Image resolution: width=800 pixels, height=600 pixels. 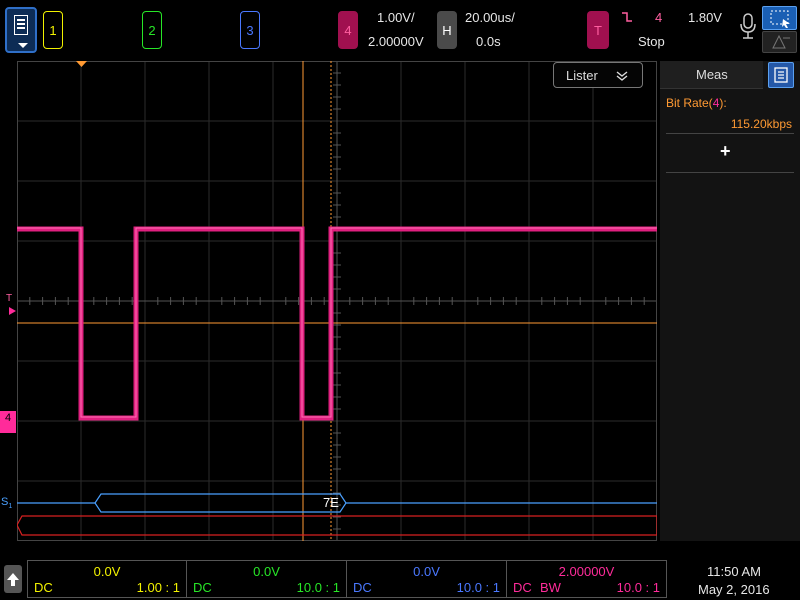 I want to click on ch1-probe: 1.00 : 1, so click(x=158, y=587).